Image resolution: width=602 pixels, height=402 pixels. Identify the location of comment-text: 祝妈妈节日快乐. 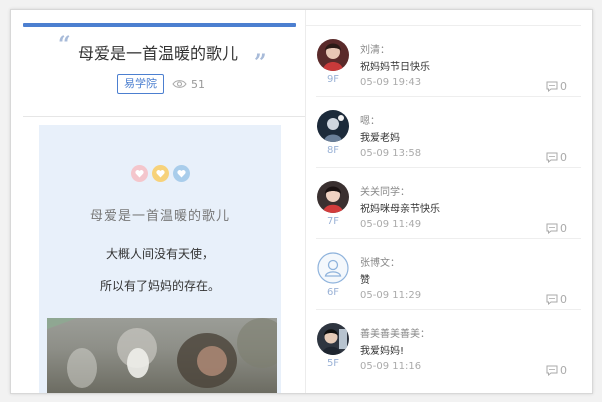
(395, 67).